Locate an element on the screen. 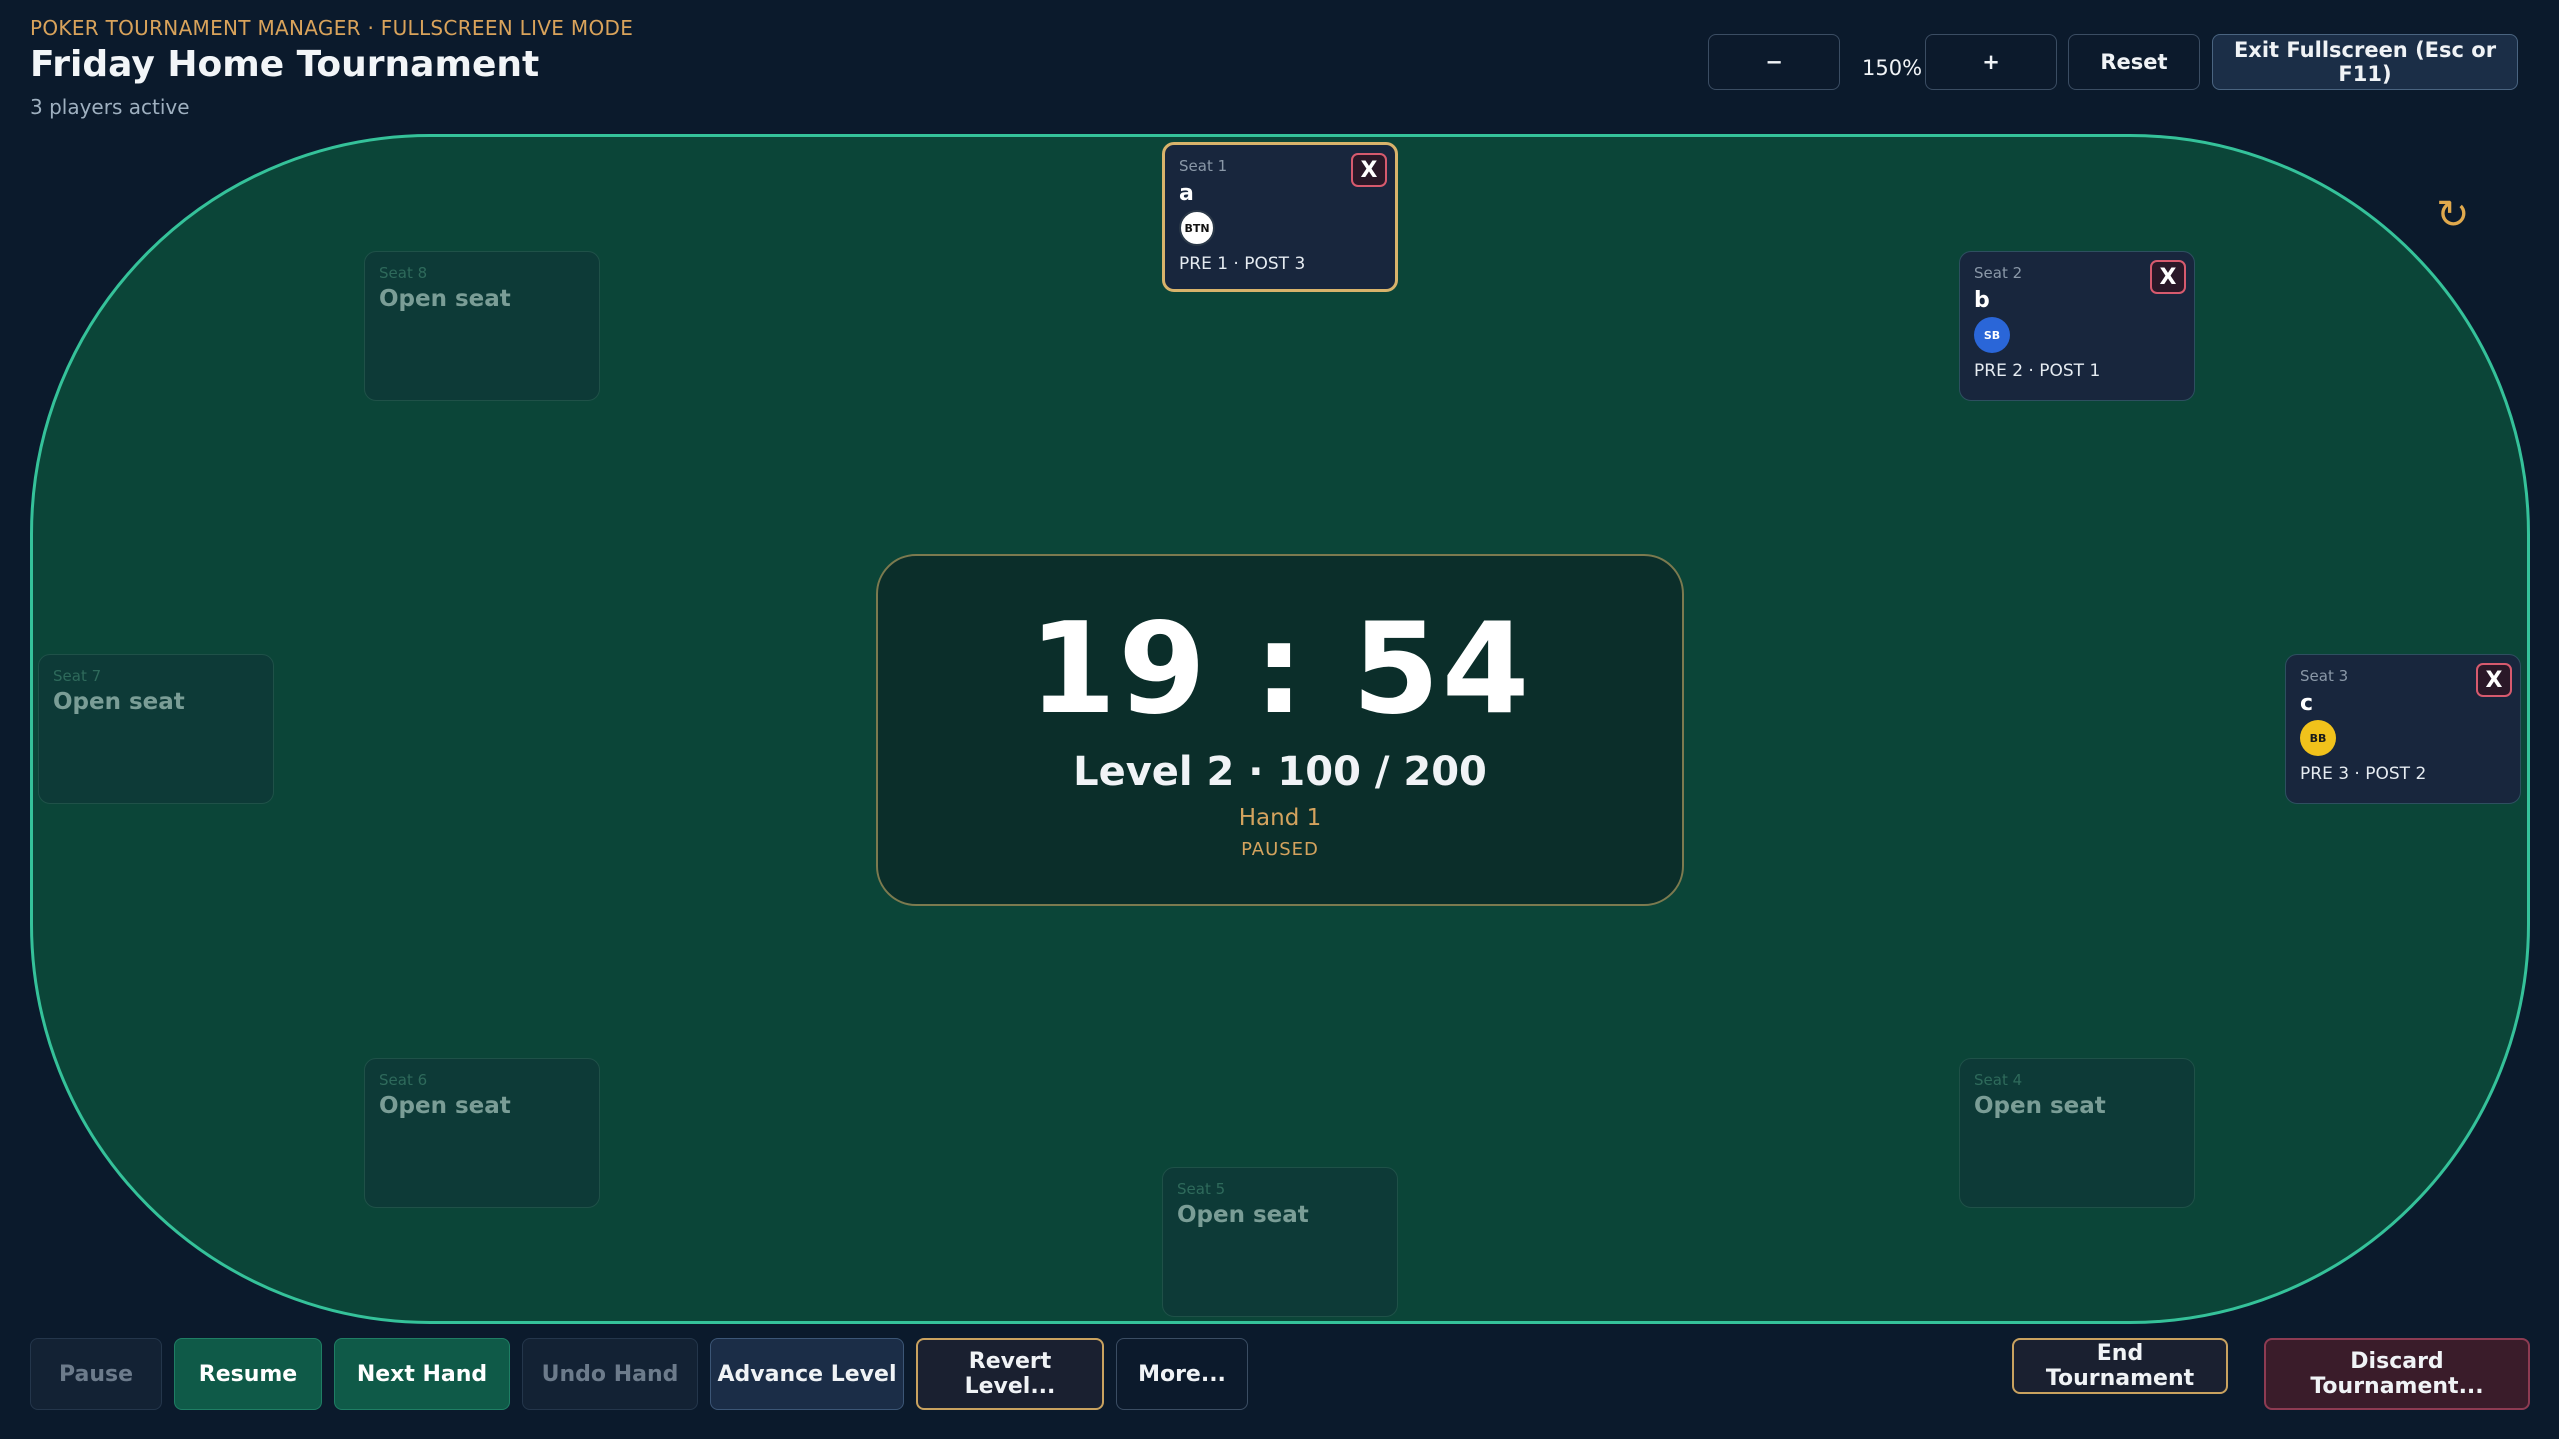 This screenshot has width=2559, height=1439. player-name: a is located at coordinates (1186, 193).